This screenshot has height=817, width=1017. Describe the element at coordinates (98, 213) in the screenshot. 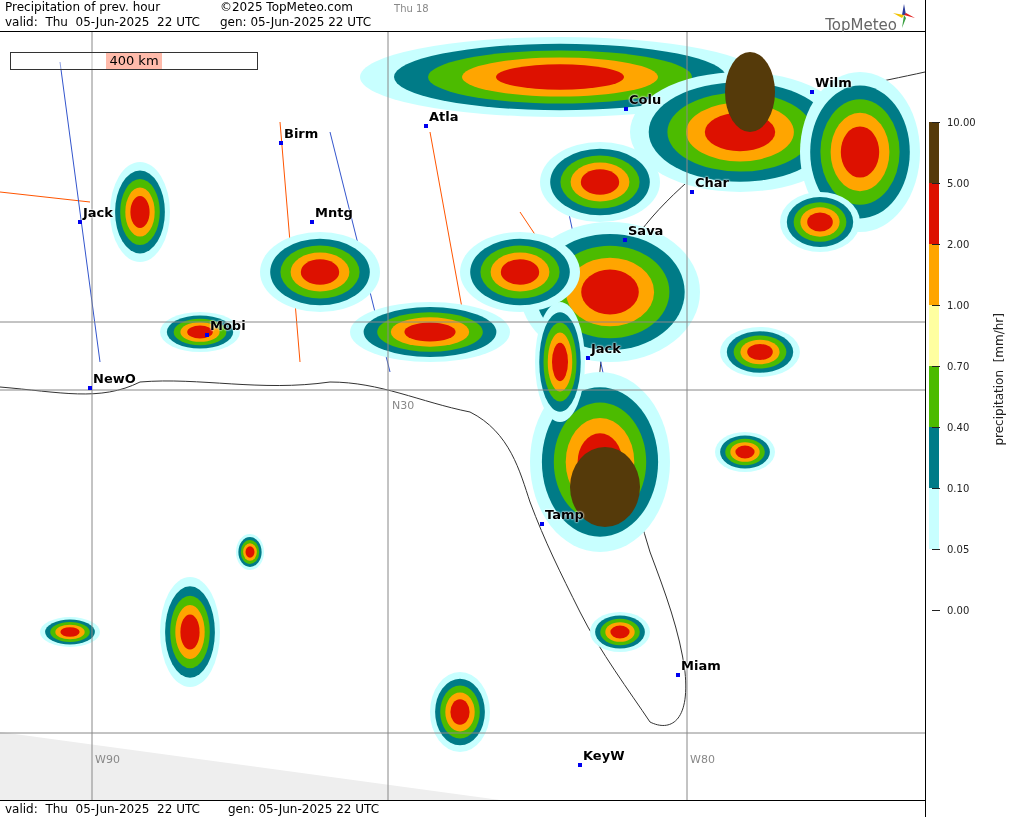

I see `city-label: Jack` at that location.